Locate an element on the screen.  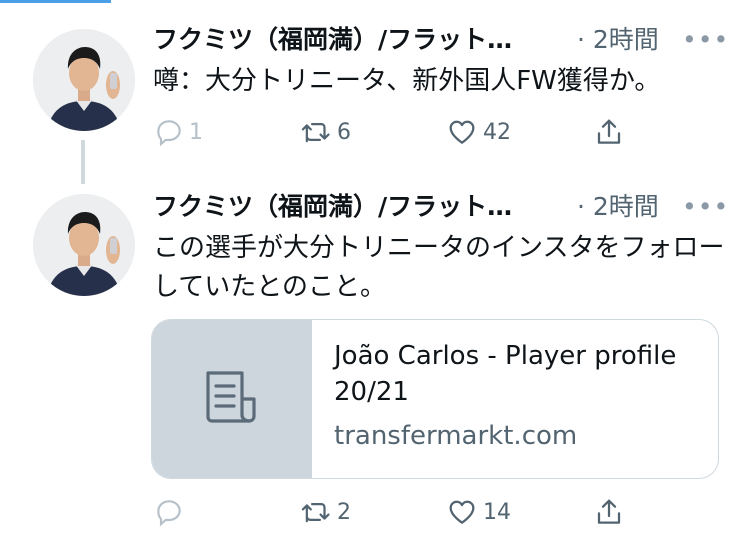
thread-connector-line is located at coordinates (83, 162).